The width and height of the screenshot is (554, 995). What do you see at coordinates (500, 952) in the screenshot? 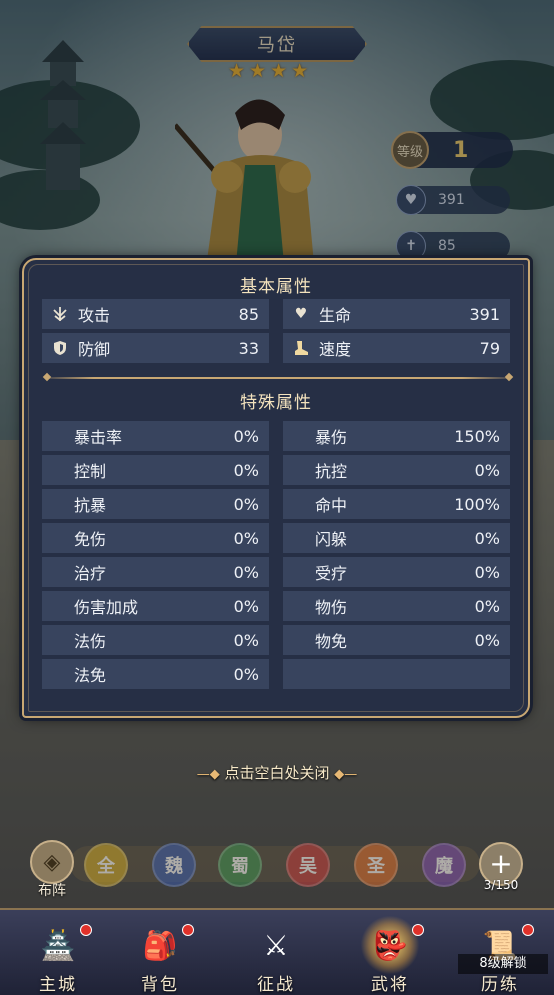
I see `nav-training: 📜 8级解锁 历练` at bounding box center [500, 952].